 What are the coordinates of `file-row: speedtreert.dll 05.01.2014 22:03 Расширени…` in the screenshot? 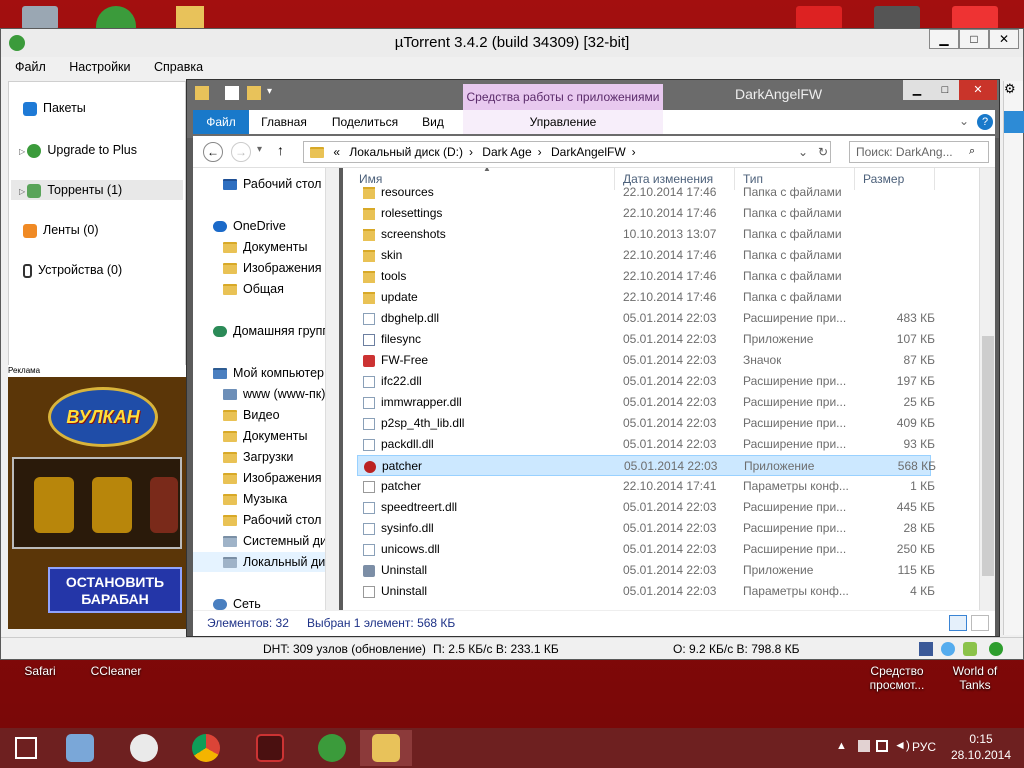 It's located at (646, 507).